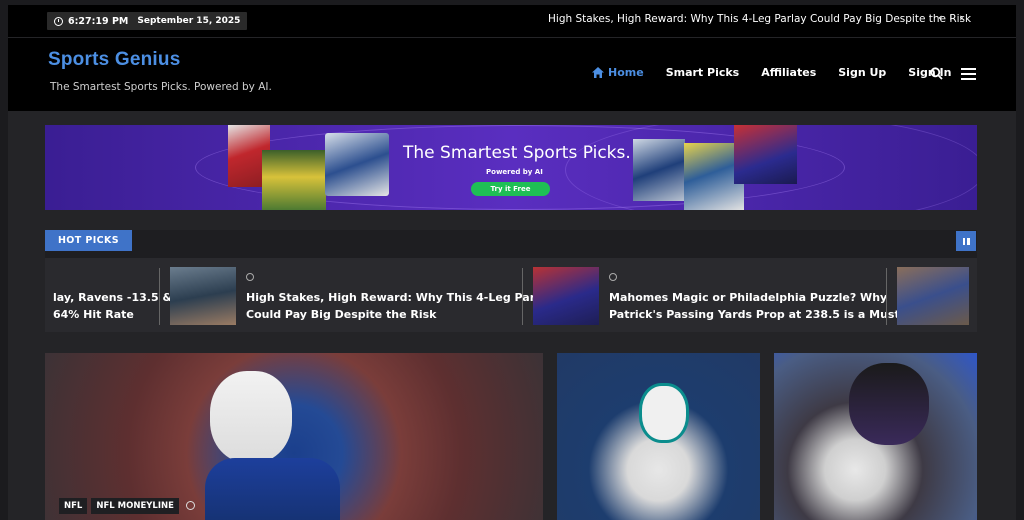 The height and width of the screenshot is (520, 1024). I want to click on player-jersey-image, so click(272, 489).